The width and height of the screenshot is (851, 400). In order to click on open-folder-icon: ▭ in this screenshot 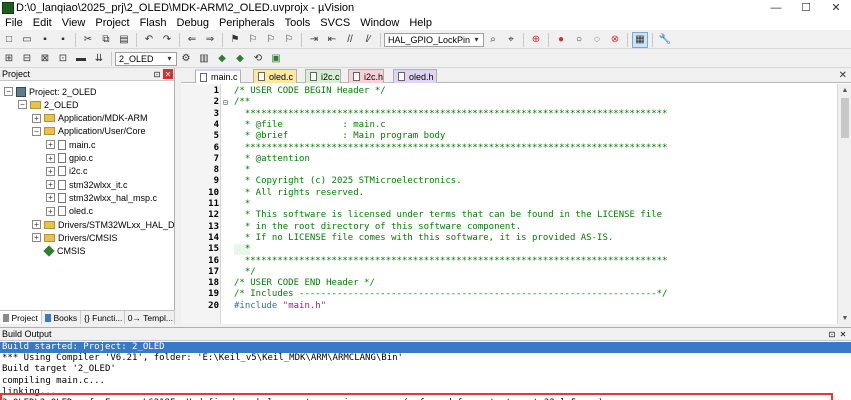, I will do `click(27, 40)`.